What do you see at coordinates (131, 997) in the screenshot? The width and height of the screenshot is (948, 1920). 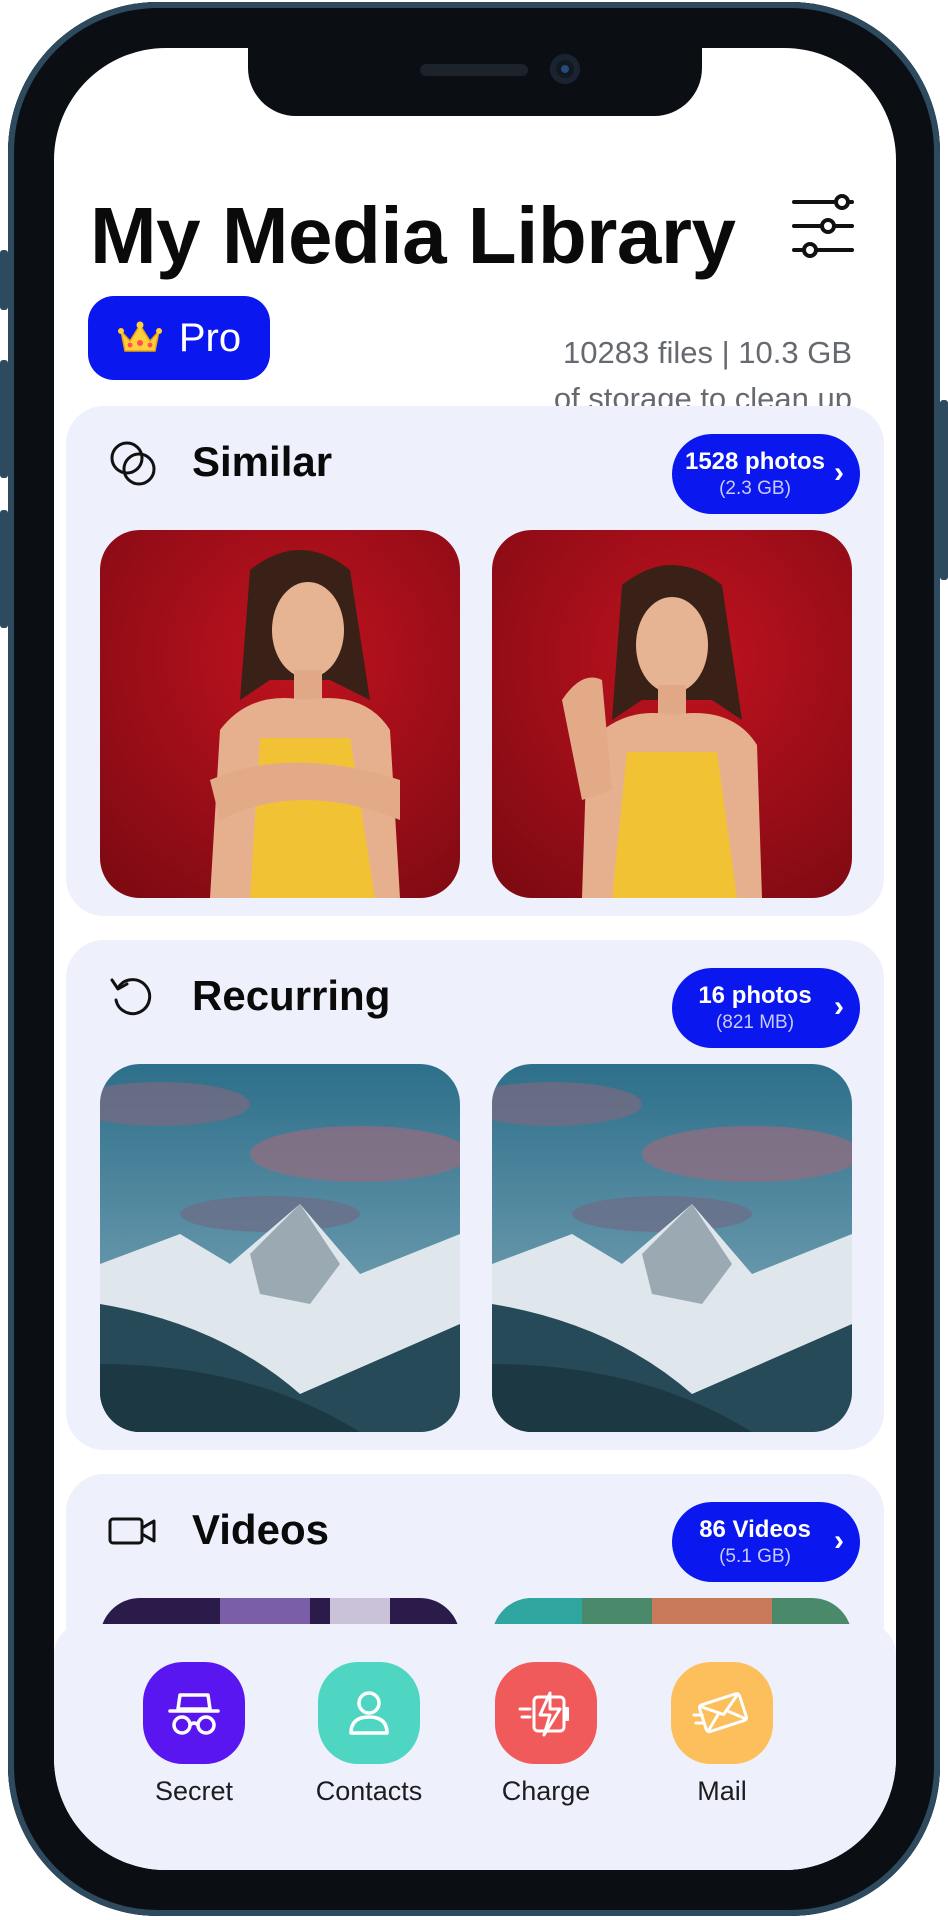 I see `refresh-icon` at bounding box center [131, 997].